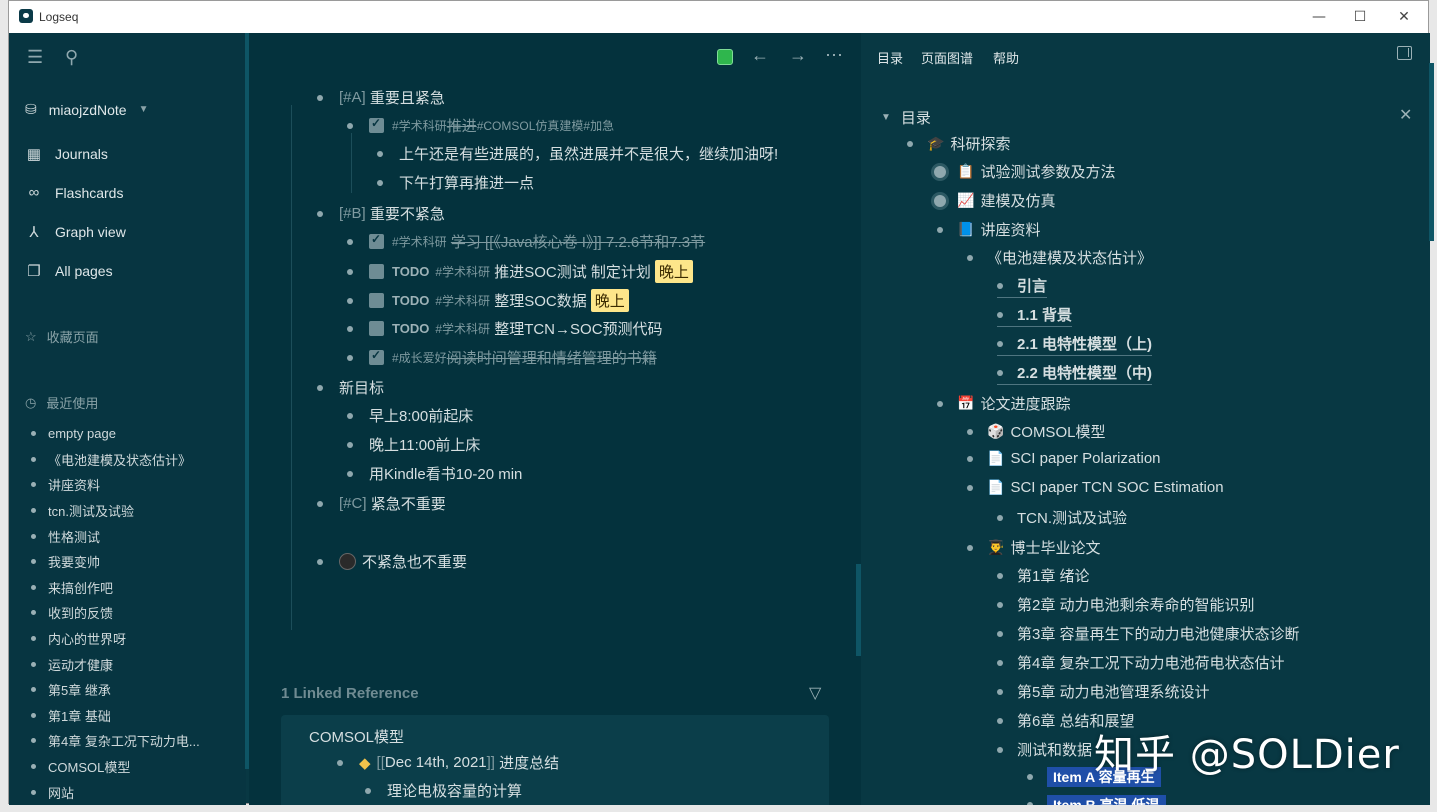  I want to click on toc-item: 第2章 动力电池剩余寿命的智能识别, so click(1126, 604).